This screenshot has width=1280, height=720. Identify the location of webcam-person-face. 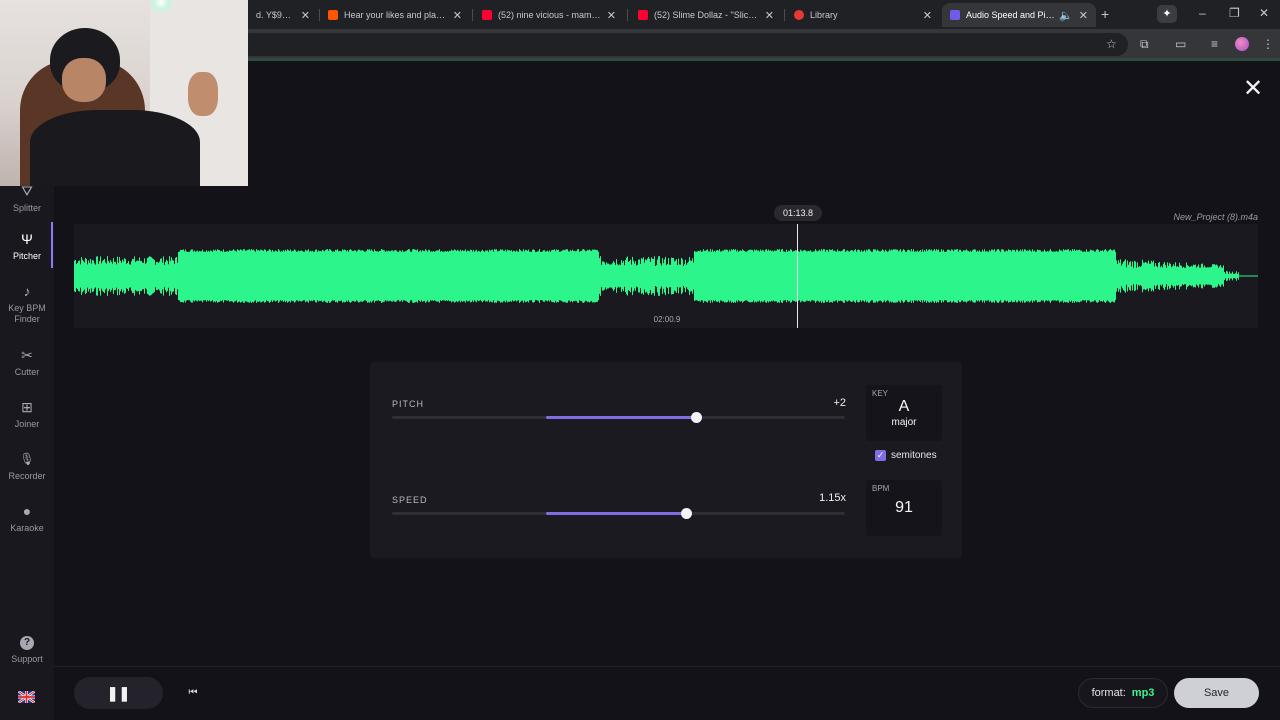
(84, 80).